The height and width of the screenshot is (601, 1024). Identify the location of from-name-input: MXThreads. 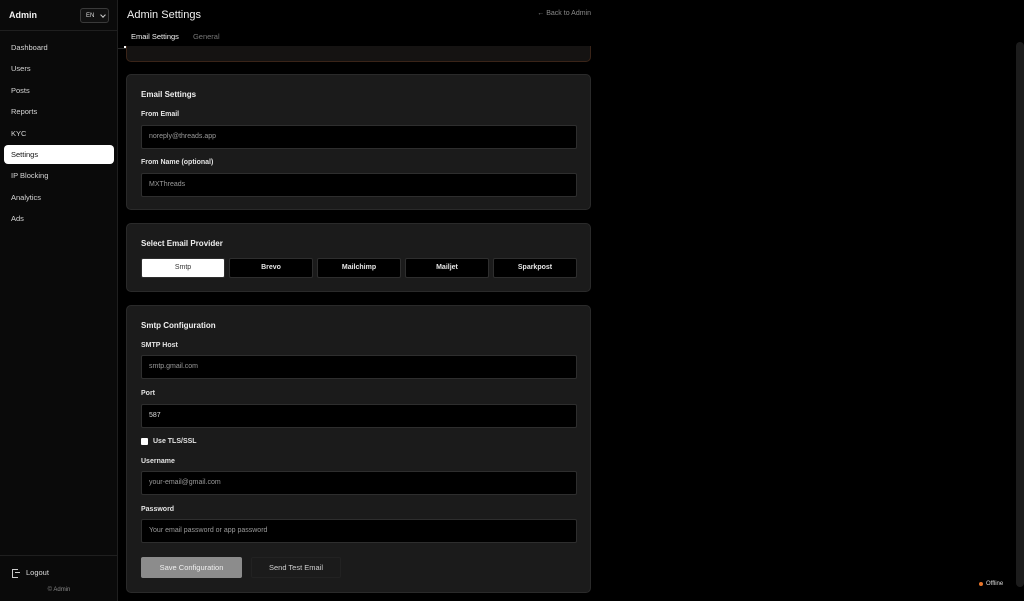
(359, 185).